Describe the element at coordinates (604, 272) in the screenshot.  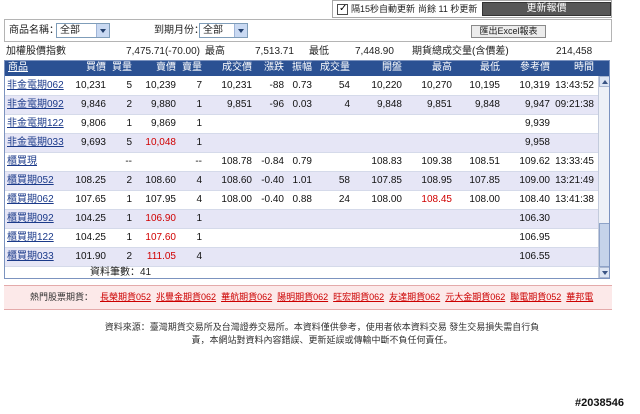
I see `scroll-down-arrow-icon` at that location.